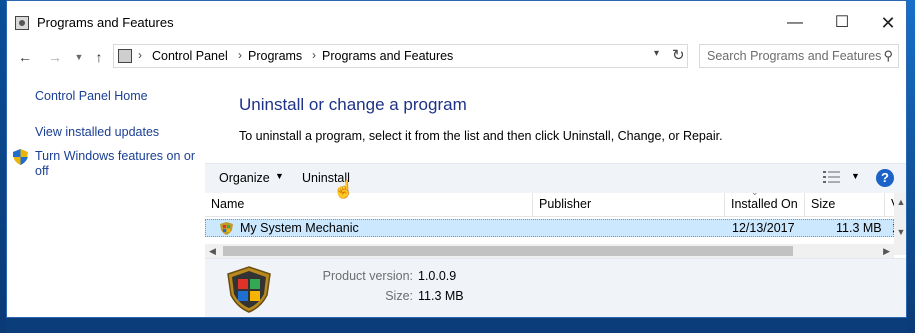 This screenshot has height=333, width=915. What do you see at coordinates (855, 176) in the screenshot?
I see `view-dropdown-icon: ▼` at bounding box center [855, 176].